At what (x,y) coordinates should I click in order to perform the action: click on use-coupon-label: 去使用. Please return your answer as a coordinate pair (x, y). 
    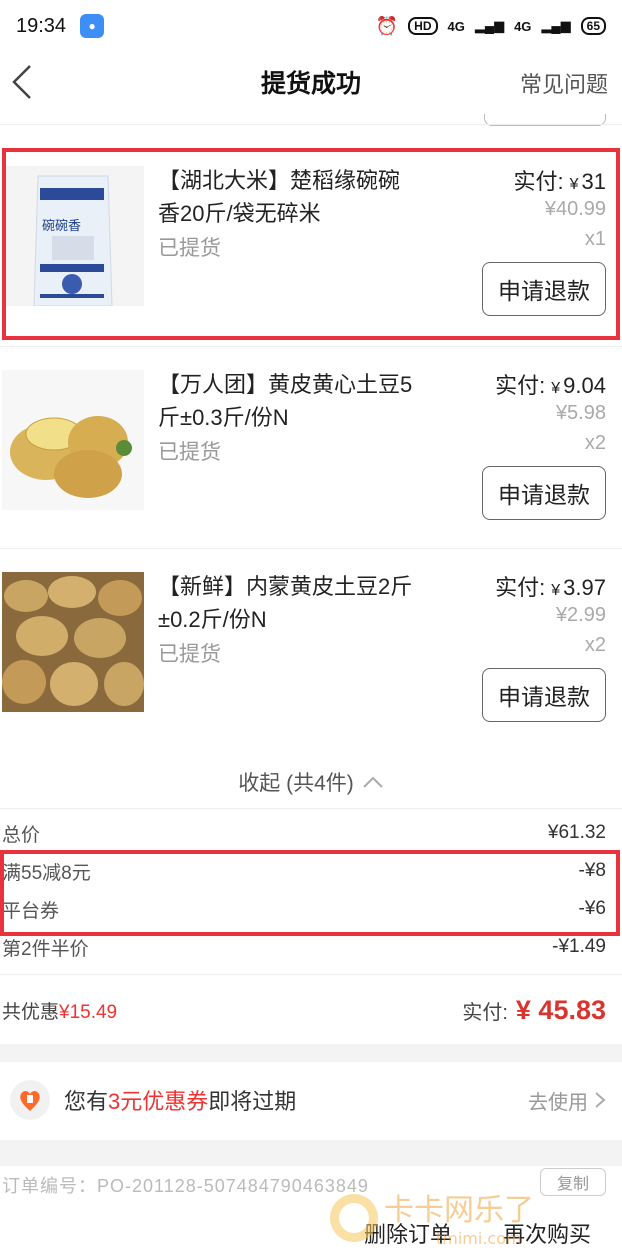
    Looking at the image, I should click on (558, 1102).